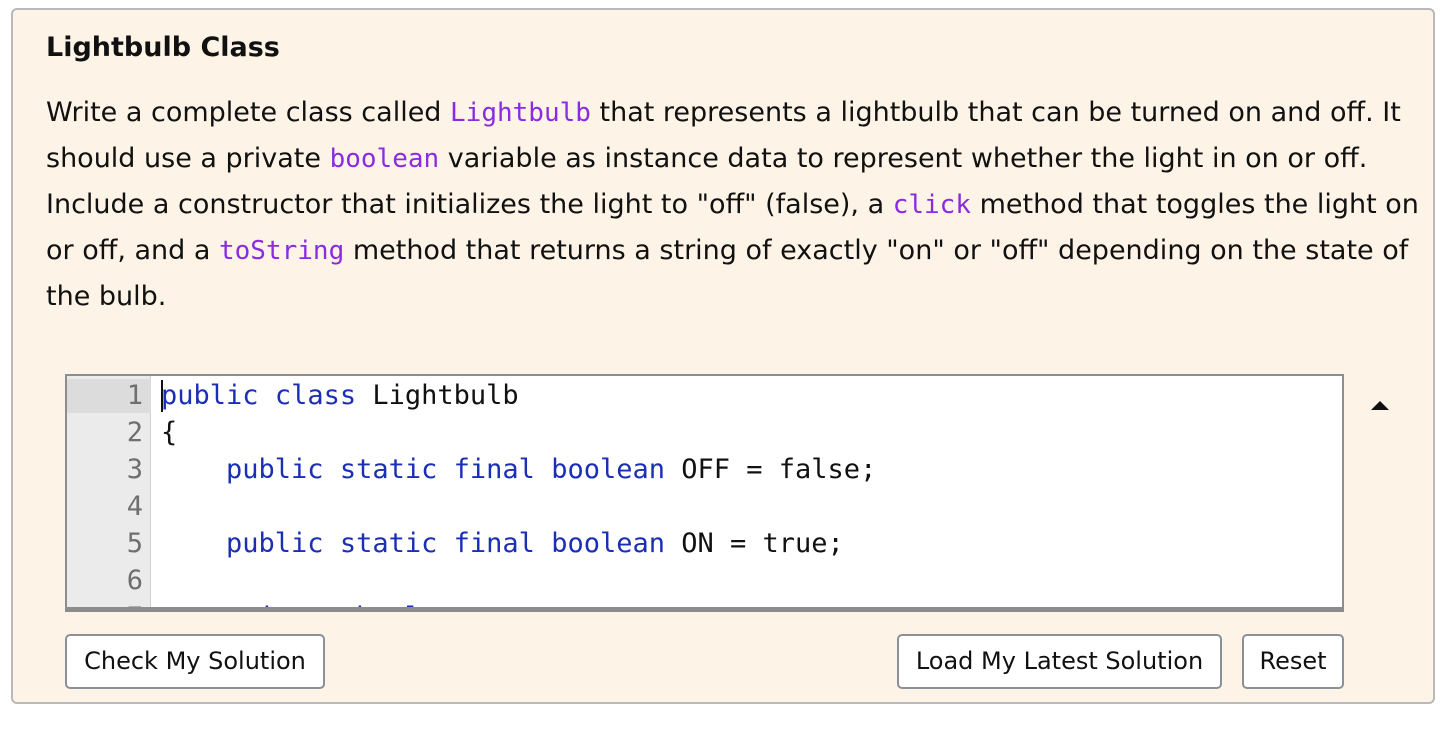  What do you see at coordinates (195, 661) in the screenshot?
I see `check-solution-button: Check My Solution` at bounding box center [195, 661].